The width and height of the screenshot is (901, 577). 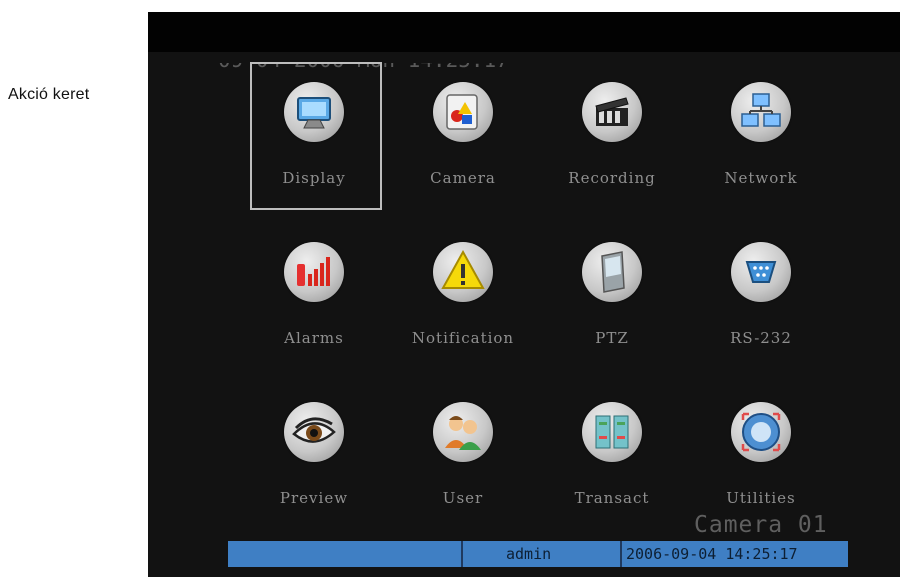 I want to click on menu-item-label: Utilities, so click(x=761, y=498).